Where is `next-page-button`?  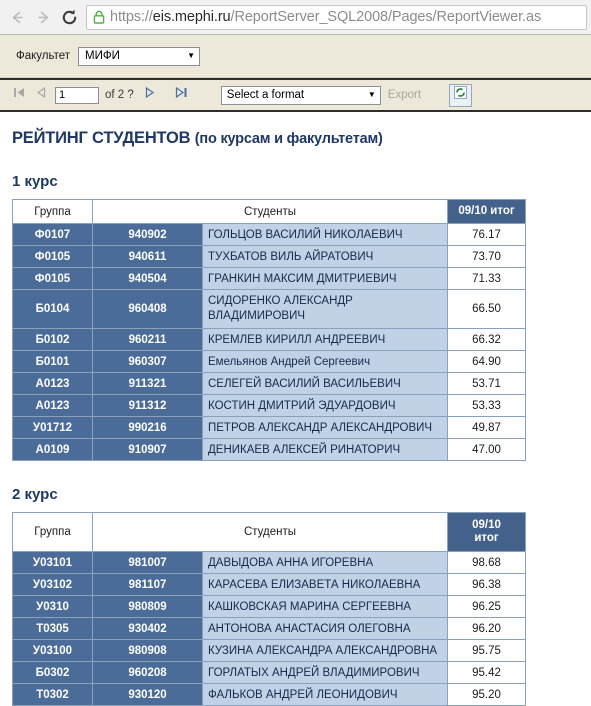
next-page-button is located at coordinates (150, 95).